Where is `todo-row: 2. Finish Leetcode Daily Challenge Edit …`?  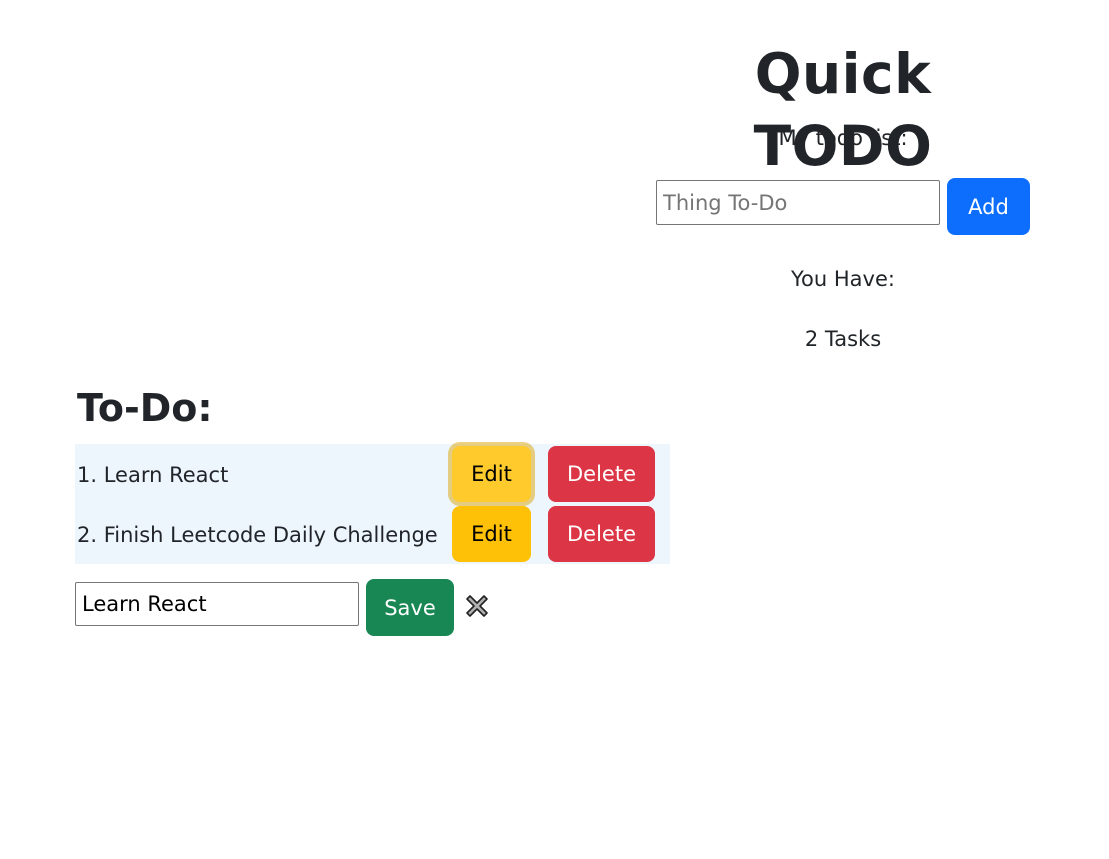
todo-row: 2. Finish Leetcode Daily Challenge Edit … is located at coordinates (372, 534).